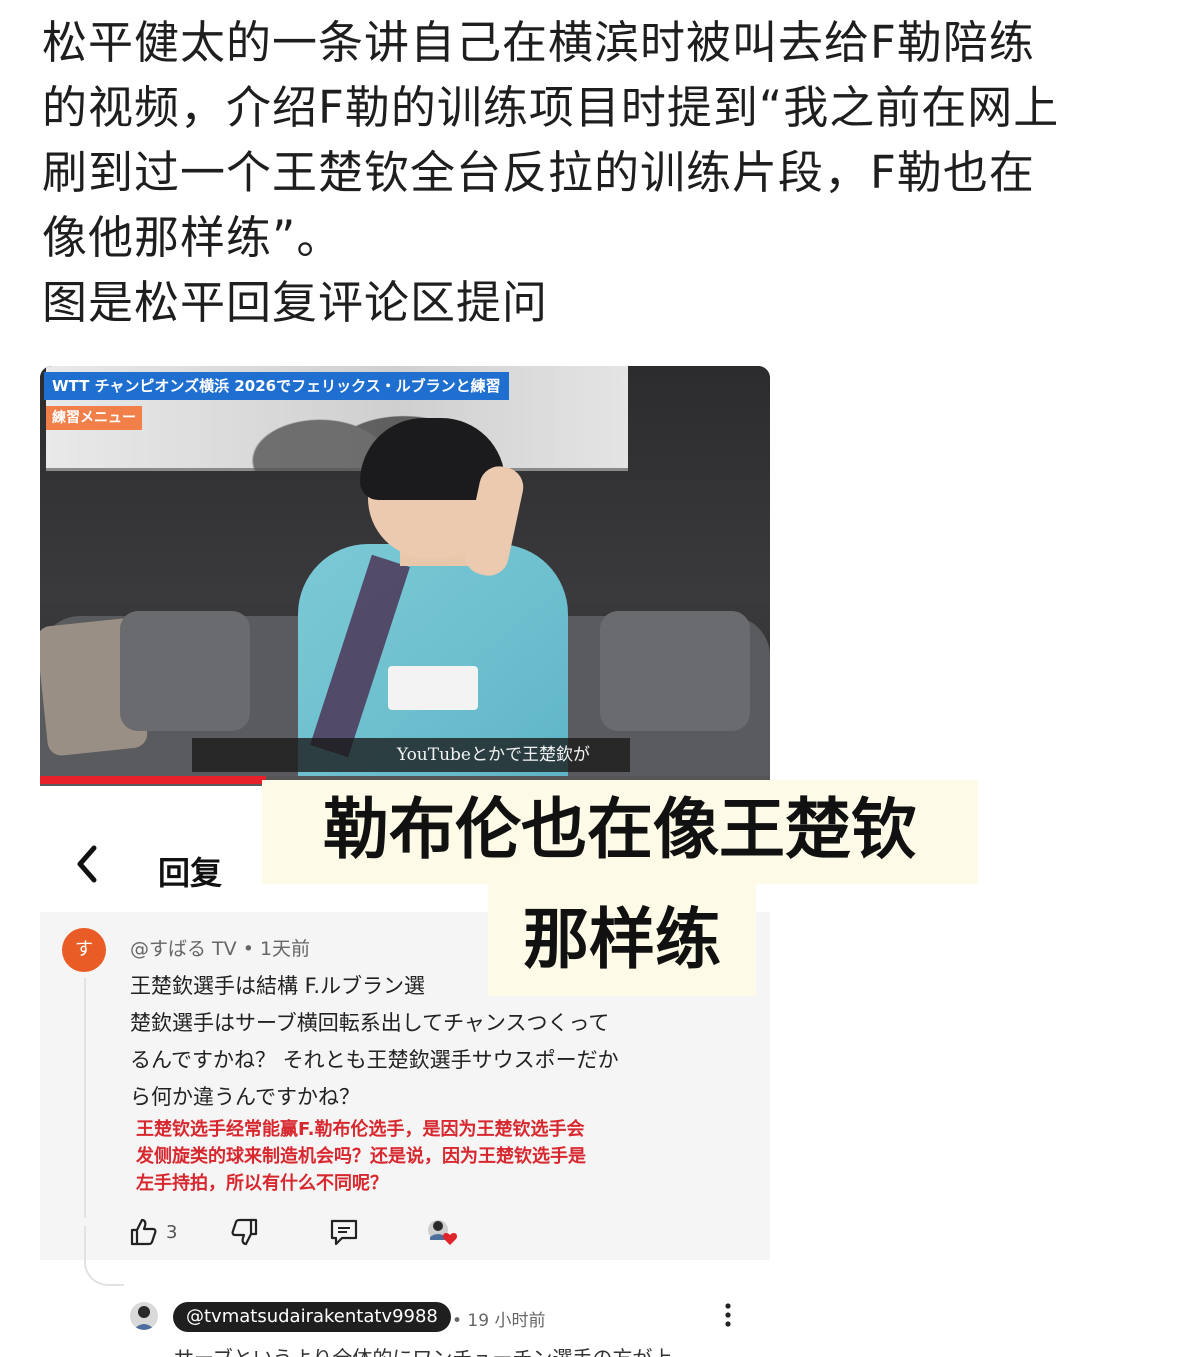 Image resolution: width=1179 pixels, height=1357 pixels. Describe the element at coordinates (285, 949) in the screenshot. I see `comment-time: 1天前` at that location.